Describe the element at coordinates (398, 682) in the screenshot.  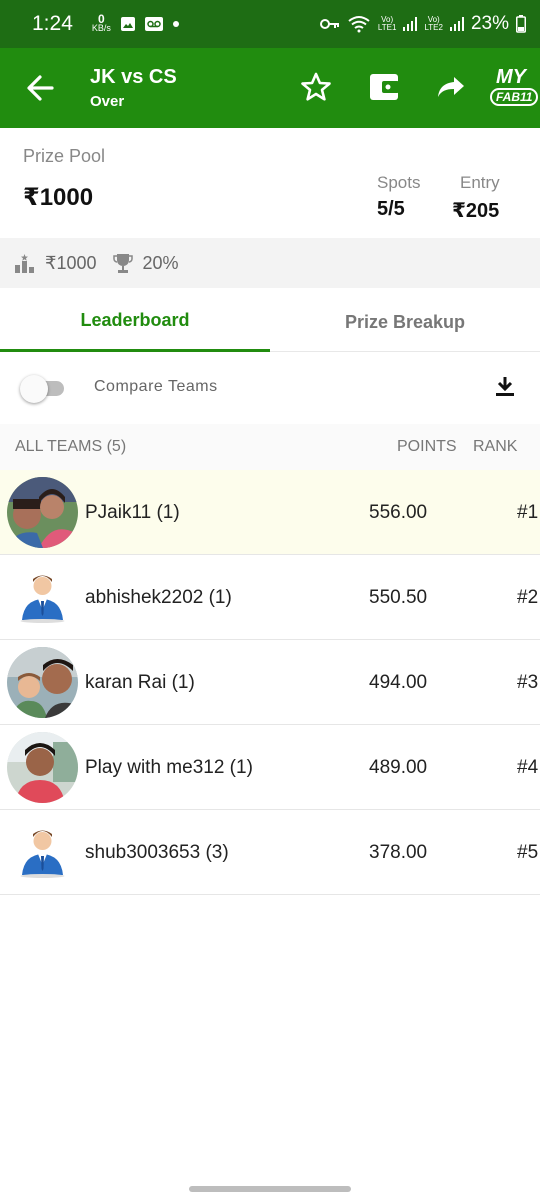
I see `team-points: 494.00` at that location.